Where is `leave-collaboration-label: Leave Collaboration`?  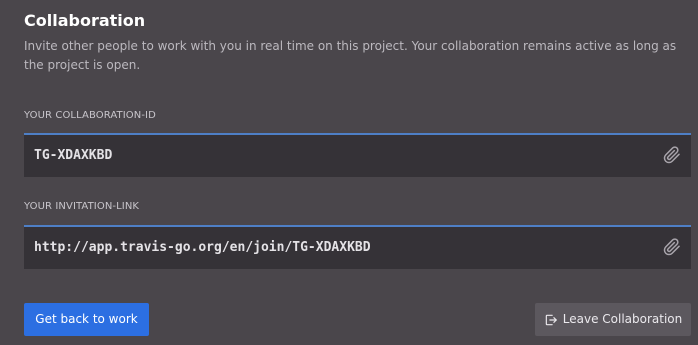 leave-collaboration-label: Leave Collaboration is located at coordinates (622, 319).